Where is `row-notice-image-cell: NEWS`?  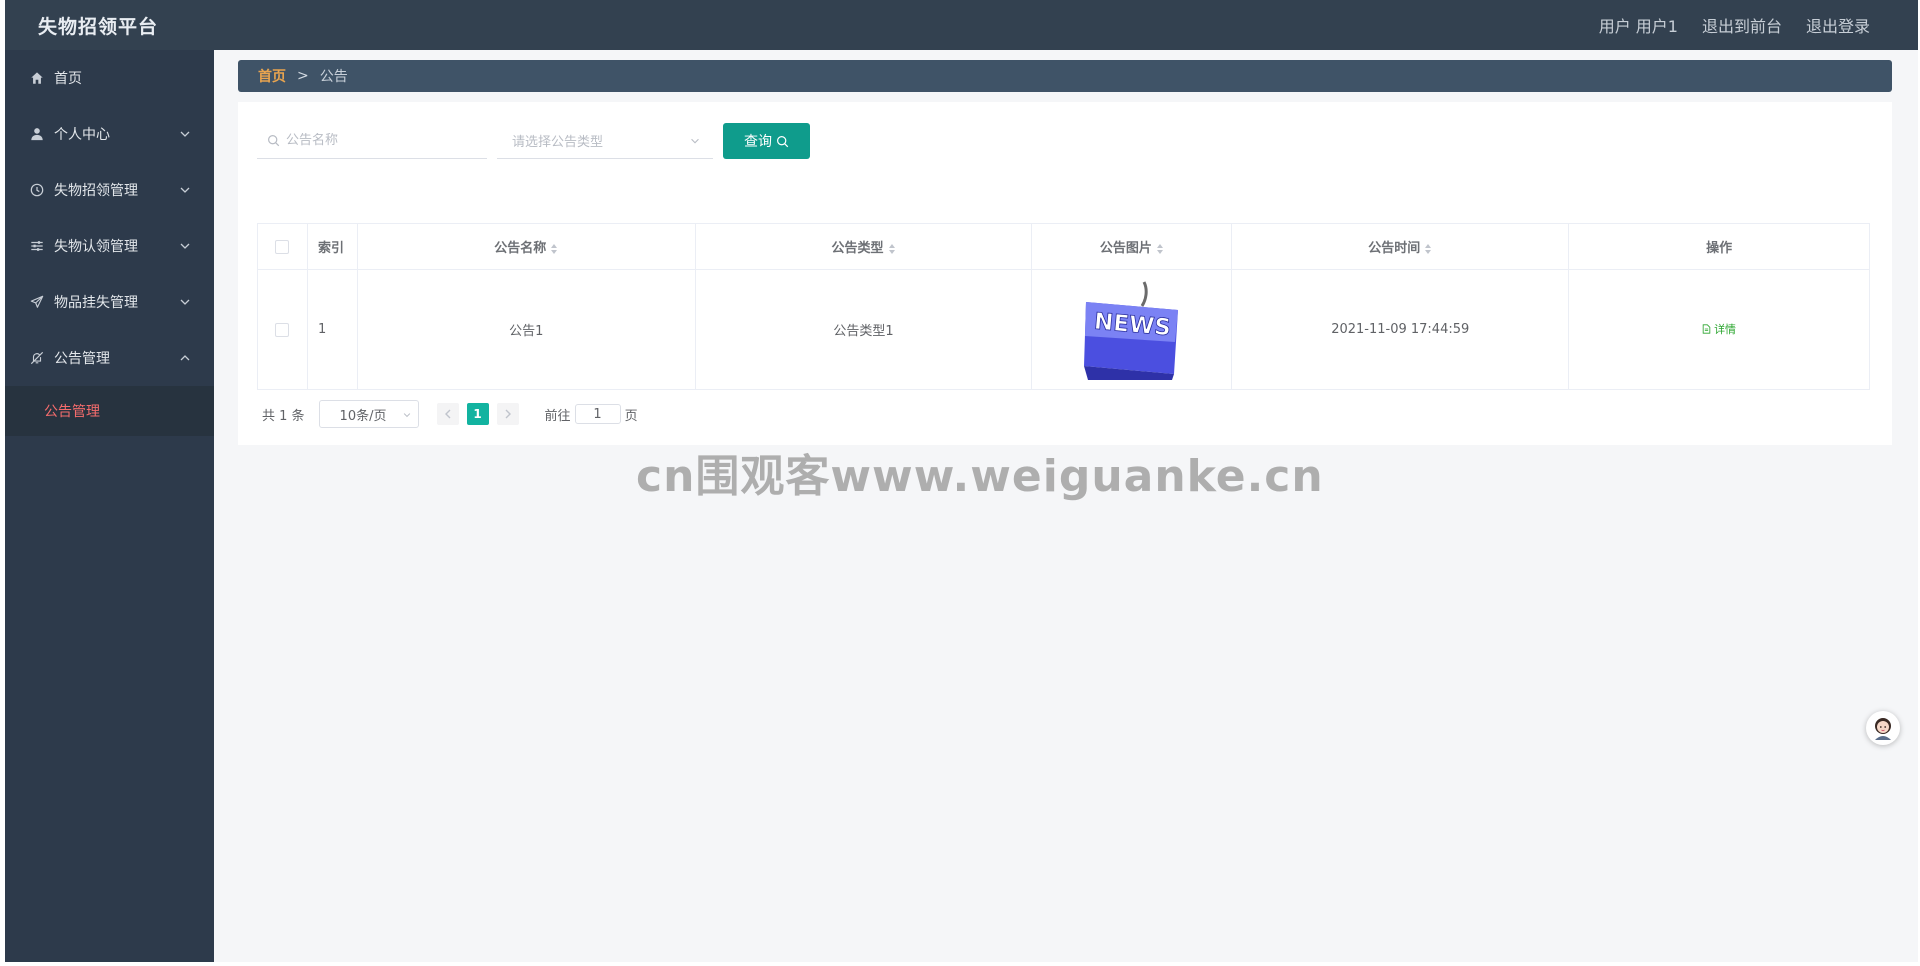 row-notice-image-cell: NEWS is located at coordinates (1132, 329).